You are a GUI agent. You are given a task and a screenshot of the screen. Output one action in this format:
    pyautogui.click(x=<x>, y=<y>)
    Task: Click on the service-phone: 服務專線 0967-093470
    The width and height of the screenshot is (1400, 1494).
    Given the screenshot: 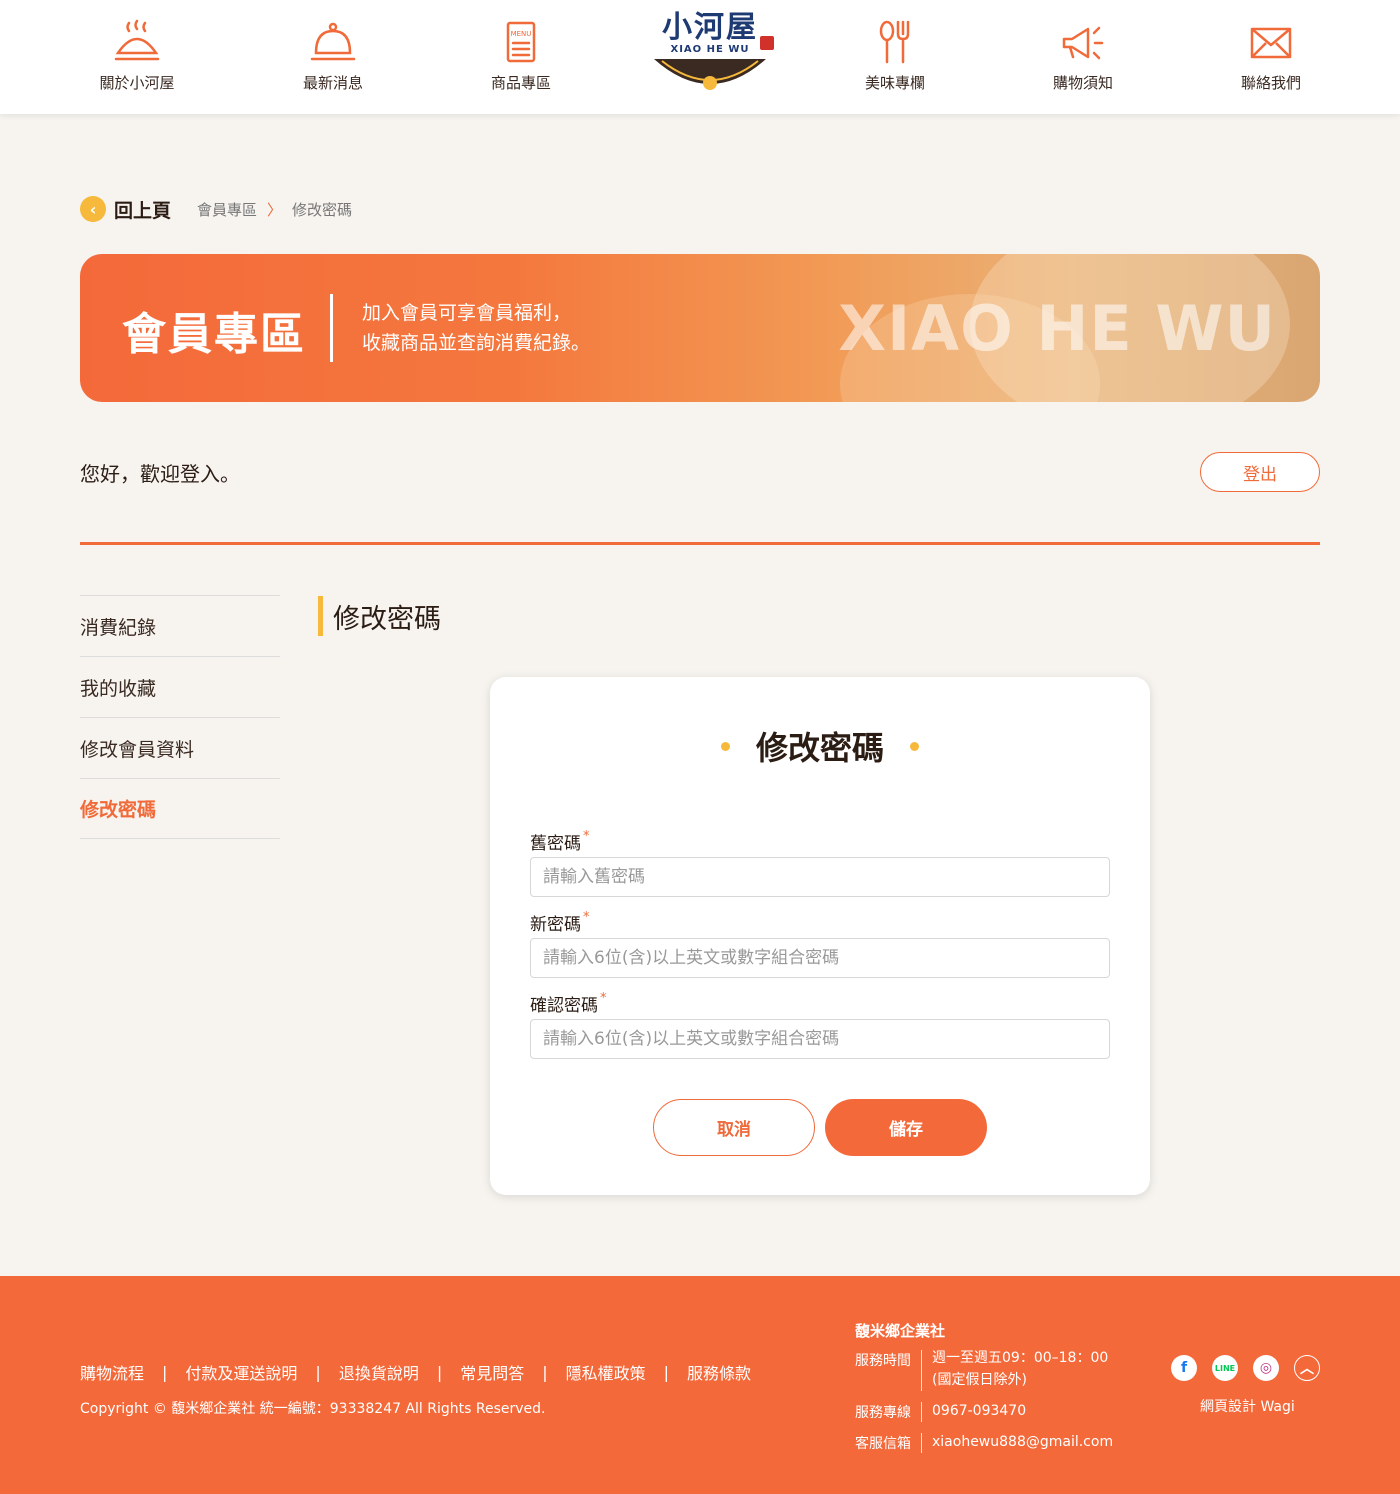 What is the action you would take?
    pyautogui.click(x=940, y=1412)
    